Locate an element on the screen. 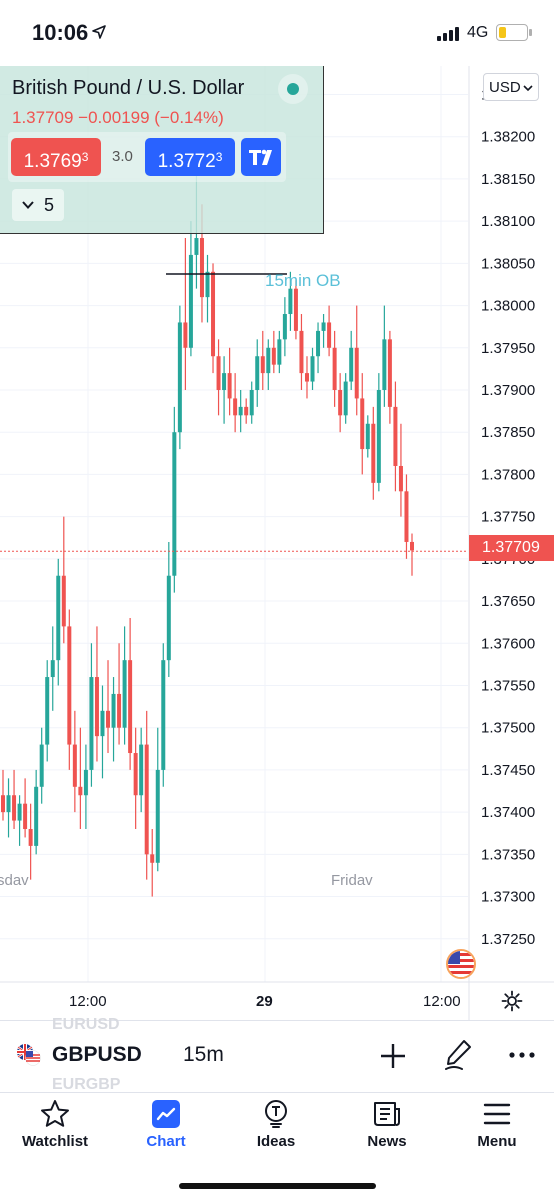 Image resolution: width=554 pixels, height=1201 pixels. instrument-title: British Pound / U.S. Dollar is located at coordinates (128, 88).